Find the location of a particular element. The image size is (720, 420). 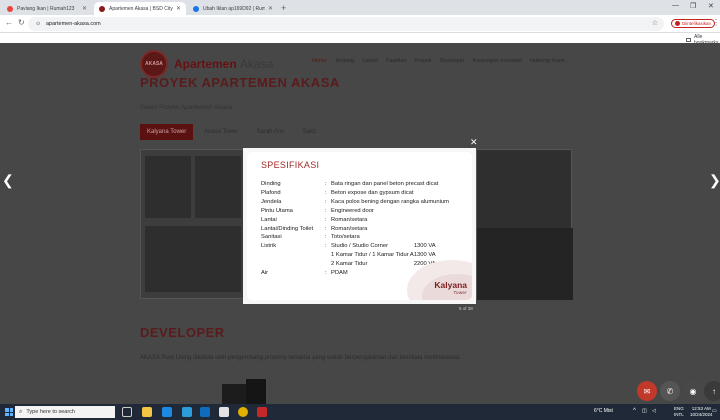

spec-label: Listrik is located at coordinates (269, 246).